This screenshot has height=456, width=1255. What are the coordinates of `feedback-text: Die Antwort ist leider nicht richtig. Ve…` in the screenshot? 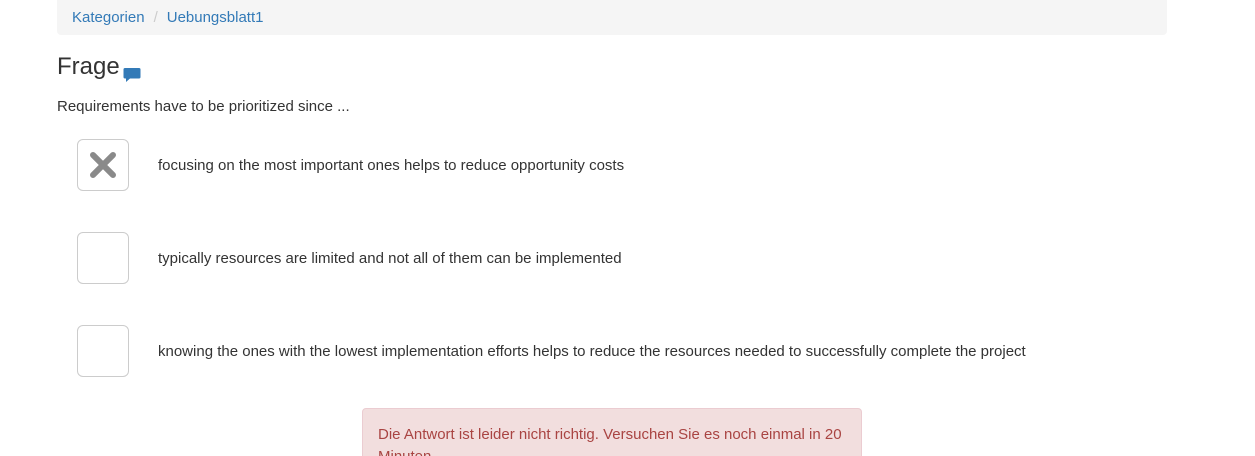 It's located at (610, 441).